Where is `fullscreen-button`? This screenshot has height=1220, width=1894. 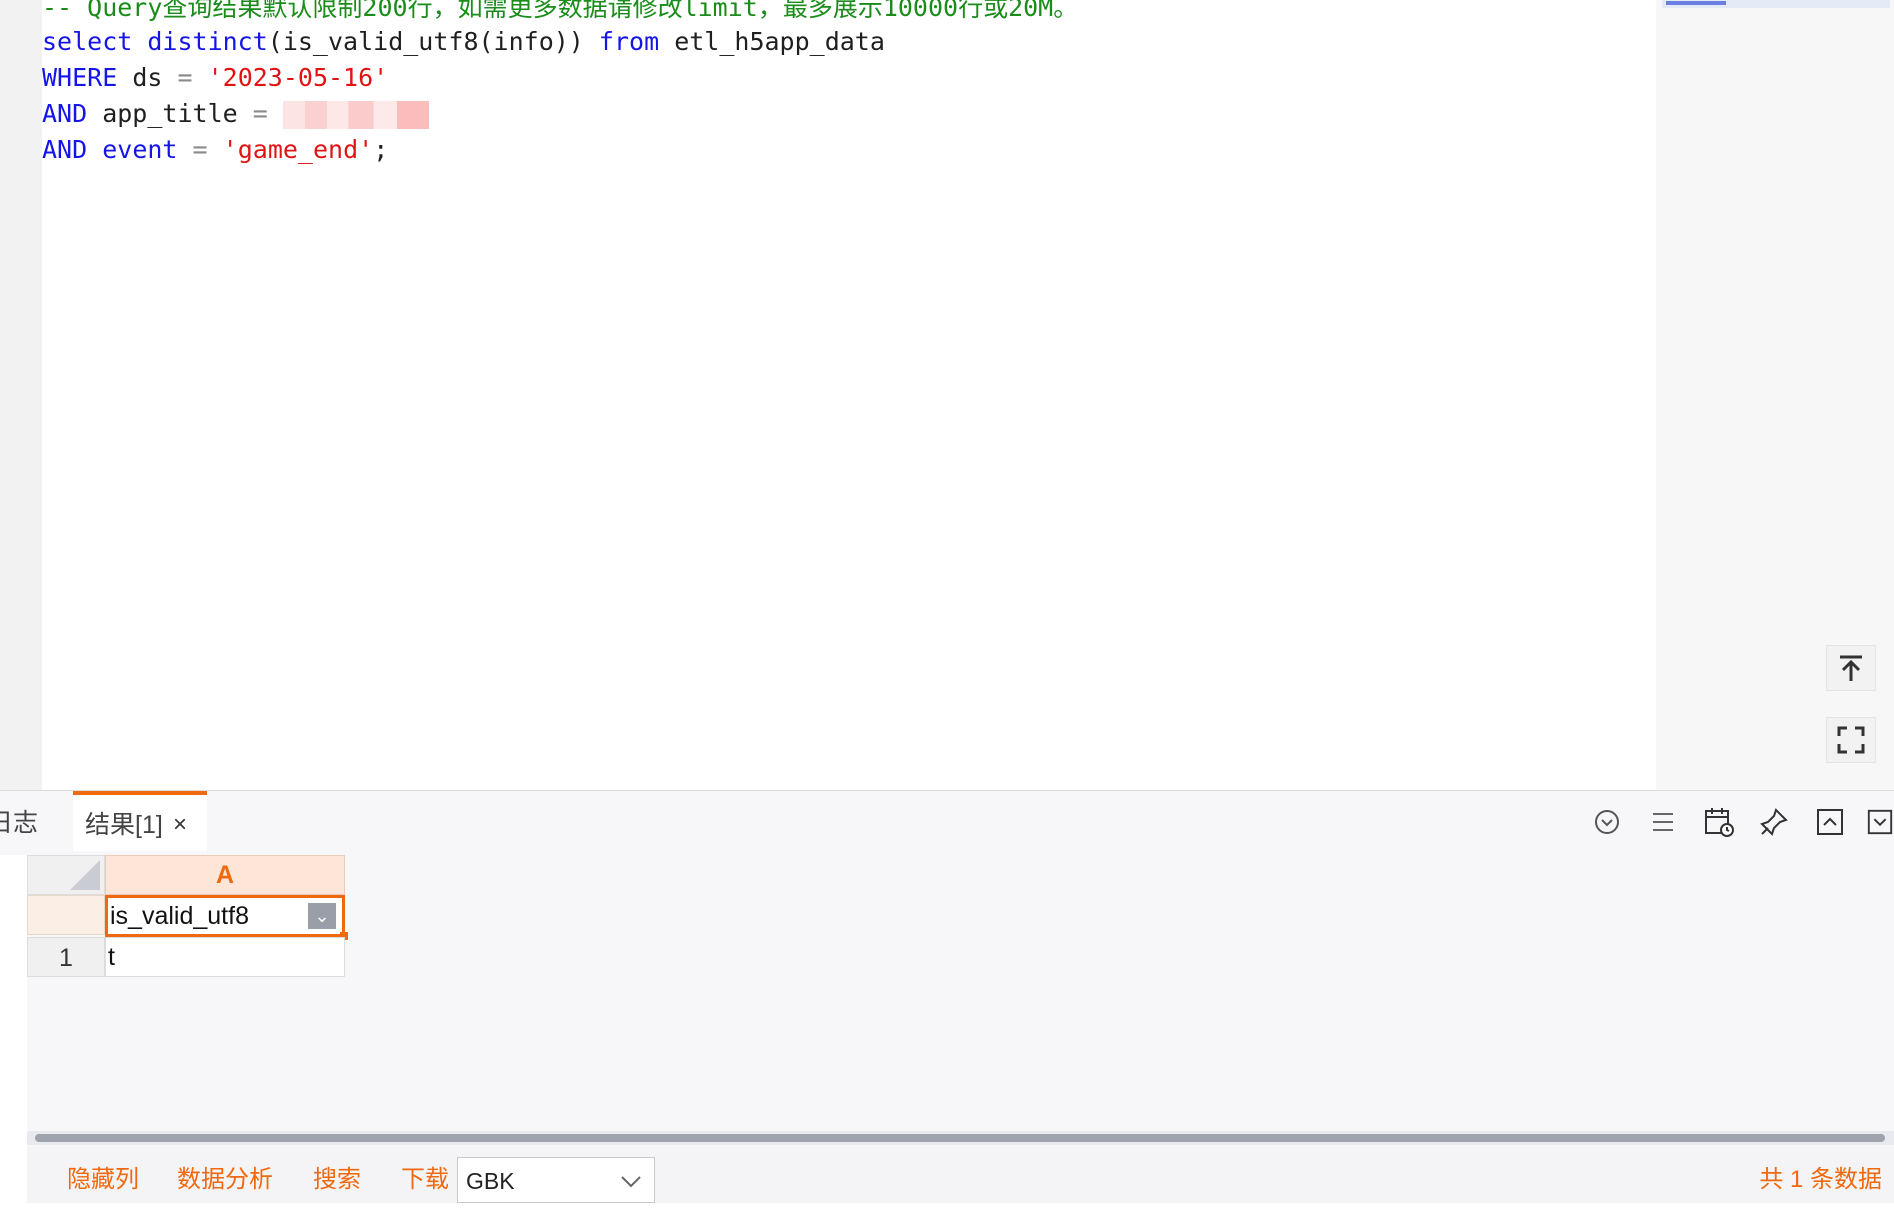
fullscreen-button is located at coordinates (1851, 740).